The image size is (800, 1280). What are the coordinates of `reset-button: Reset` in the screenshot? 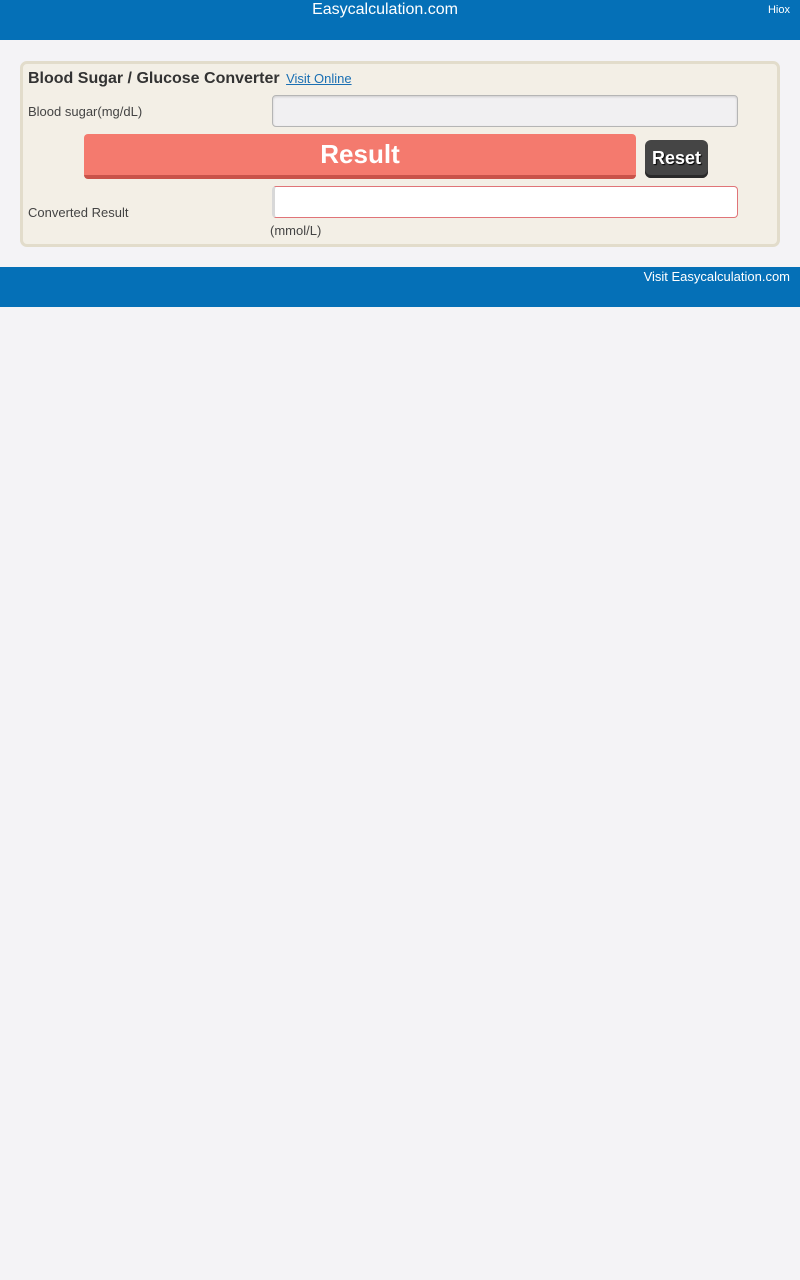 It's located at (676, 159).